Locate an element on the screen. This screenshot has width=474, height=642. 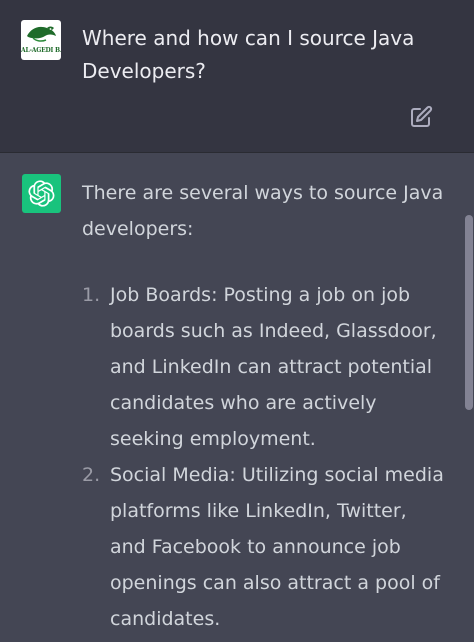
list-item-line: Social Media: Utilizing social media is located at coordinates (277, 475).